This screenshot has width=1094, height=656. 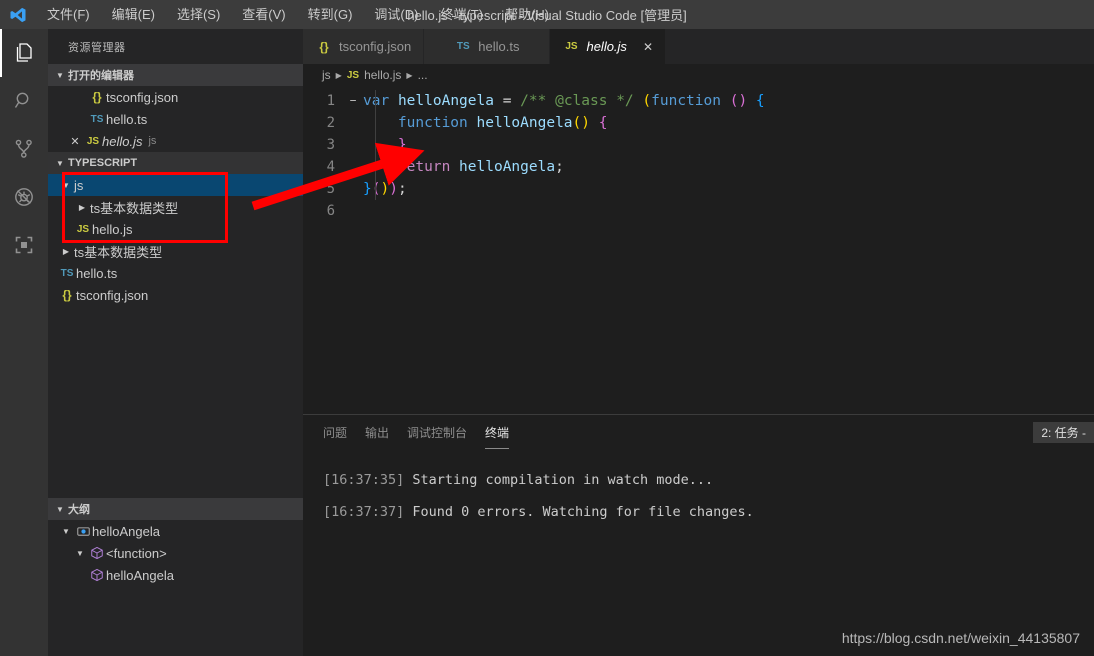 What do you see at coordinates (112, 229) in the screenshot?
I see `tree-item-label: hello.js` at bounding box center [112, 229].